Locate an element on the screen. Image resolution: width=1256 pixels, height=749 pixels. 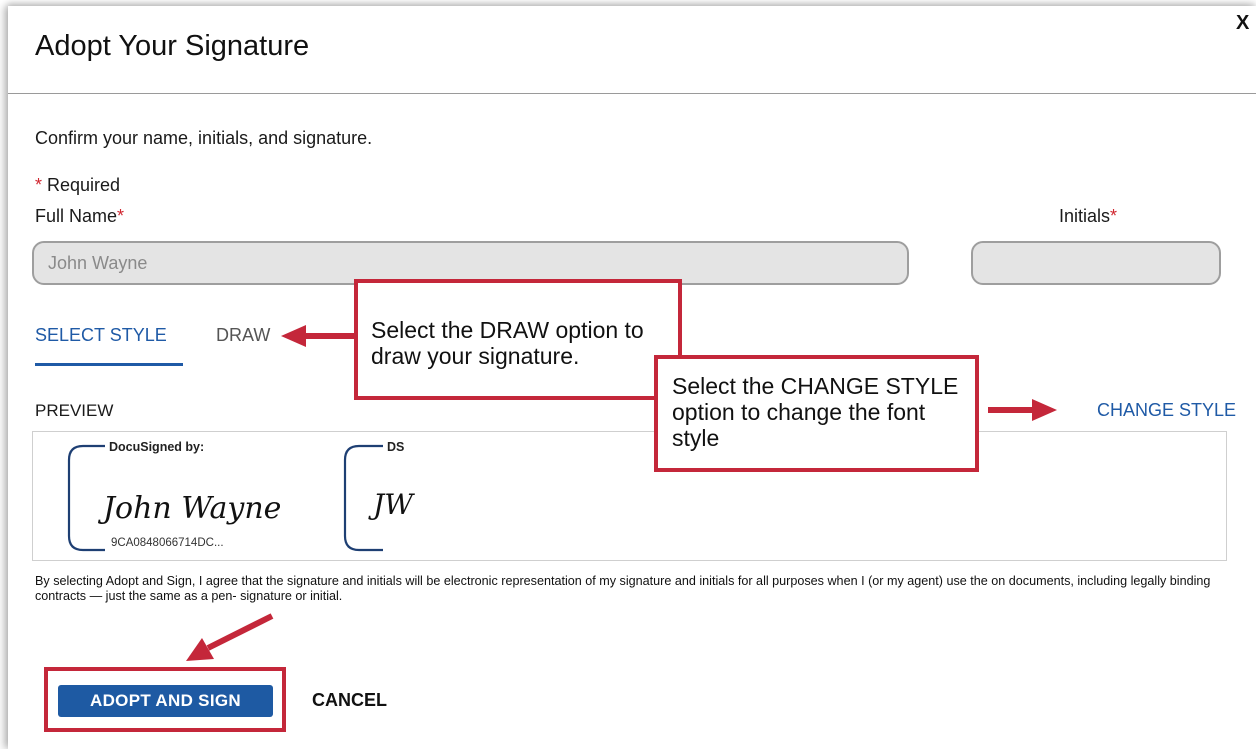
change-style-link: CHANGE STYLE is located at coordinates (1166, 410).